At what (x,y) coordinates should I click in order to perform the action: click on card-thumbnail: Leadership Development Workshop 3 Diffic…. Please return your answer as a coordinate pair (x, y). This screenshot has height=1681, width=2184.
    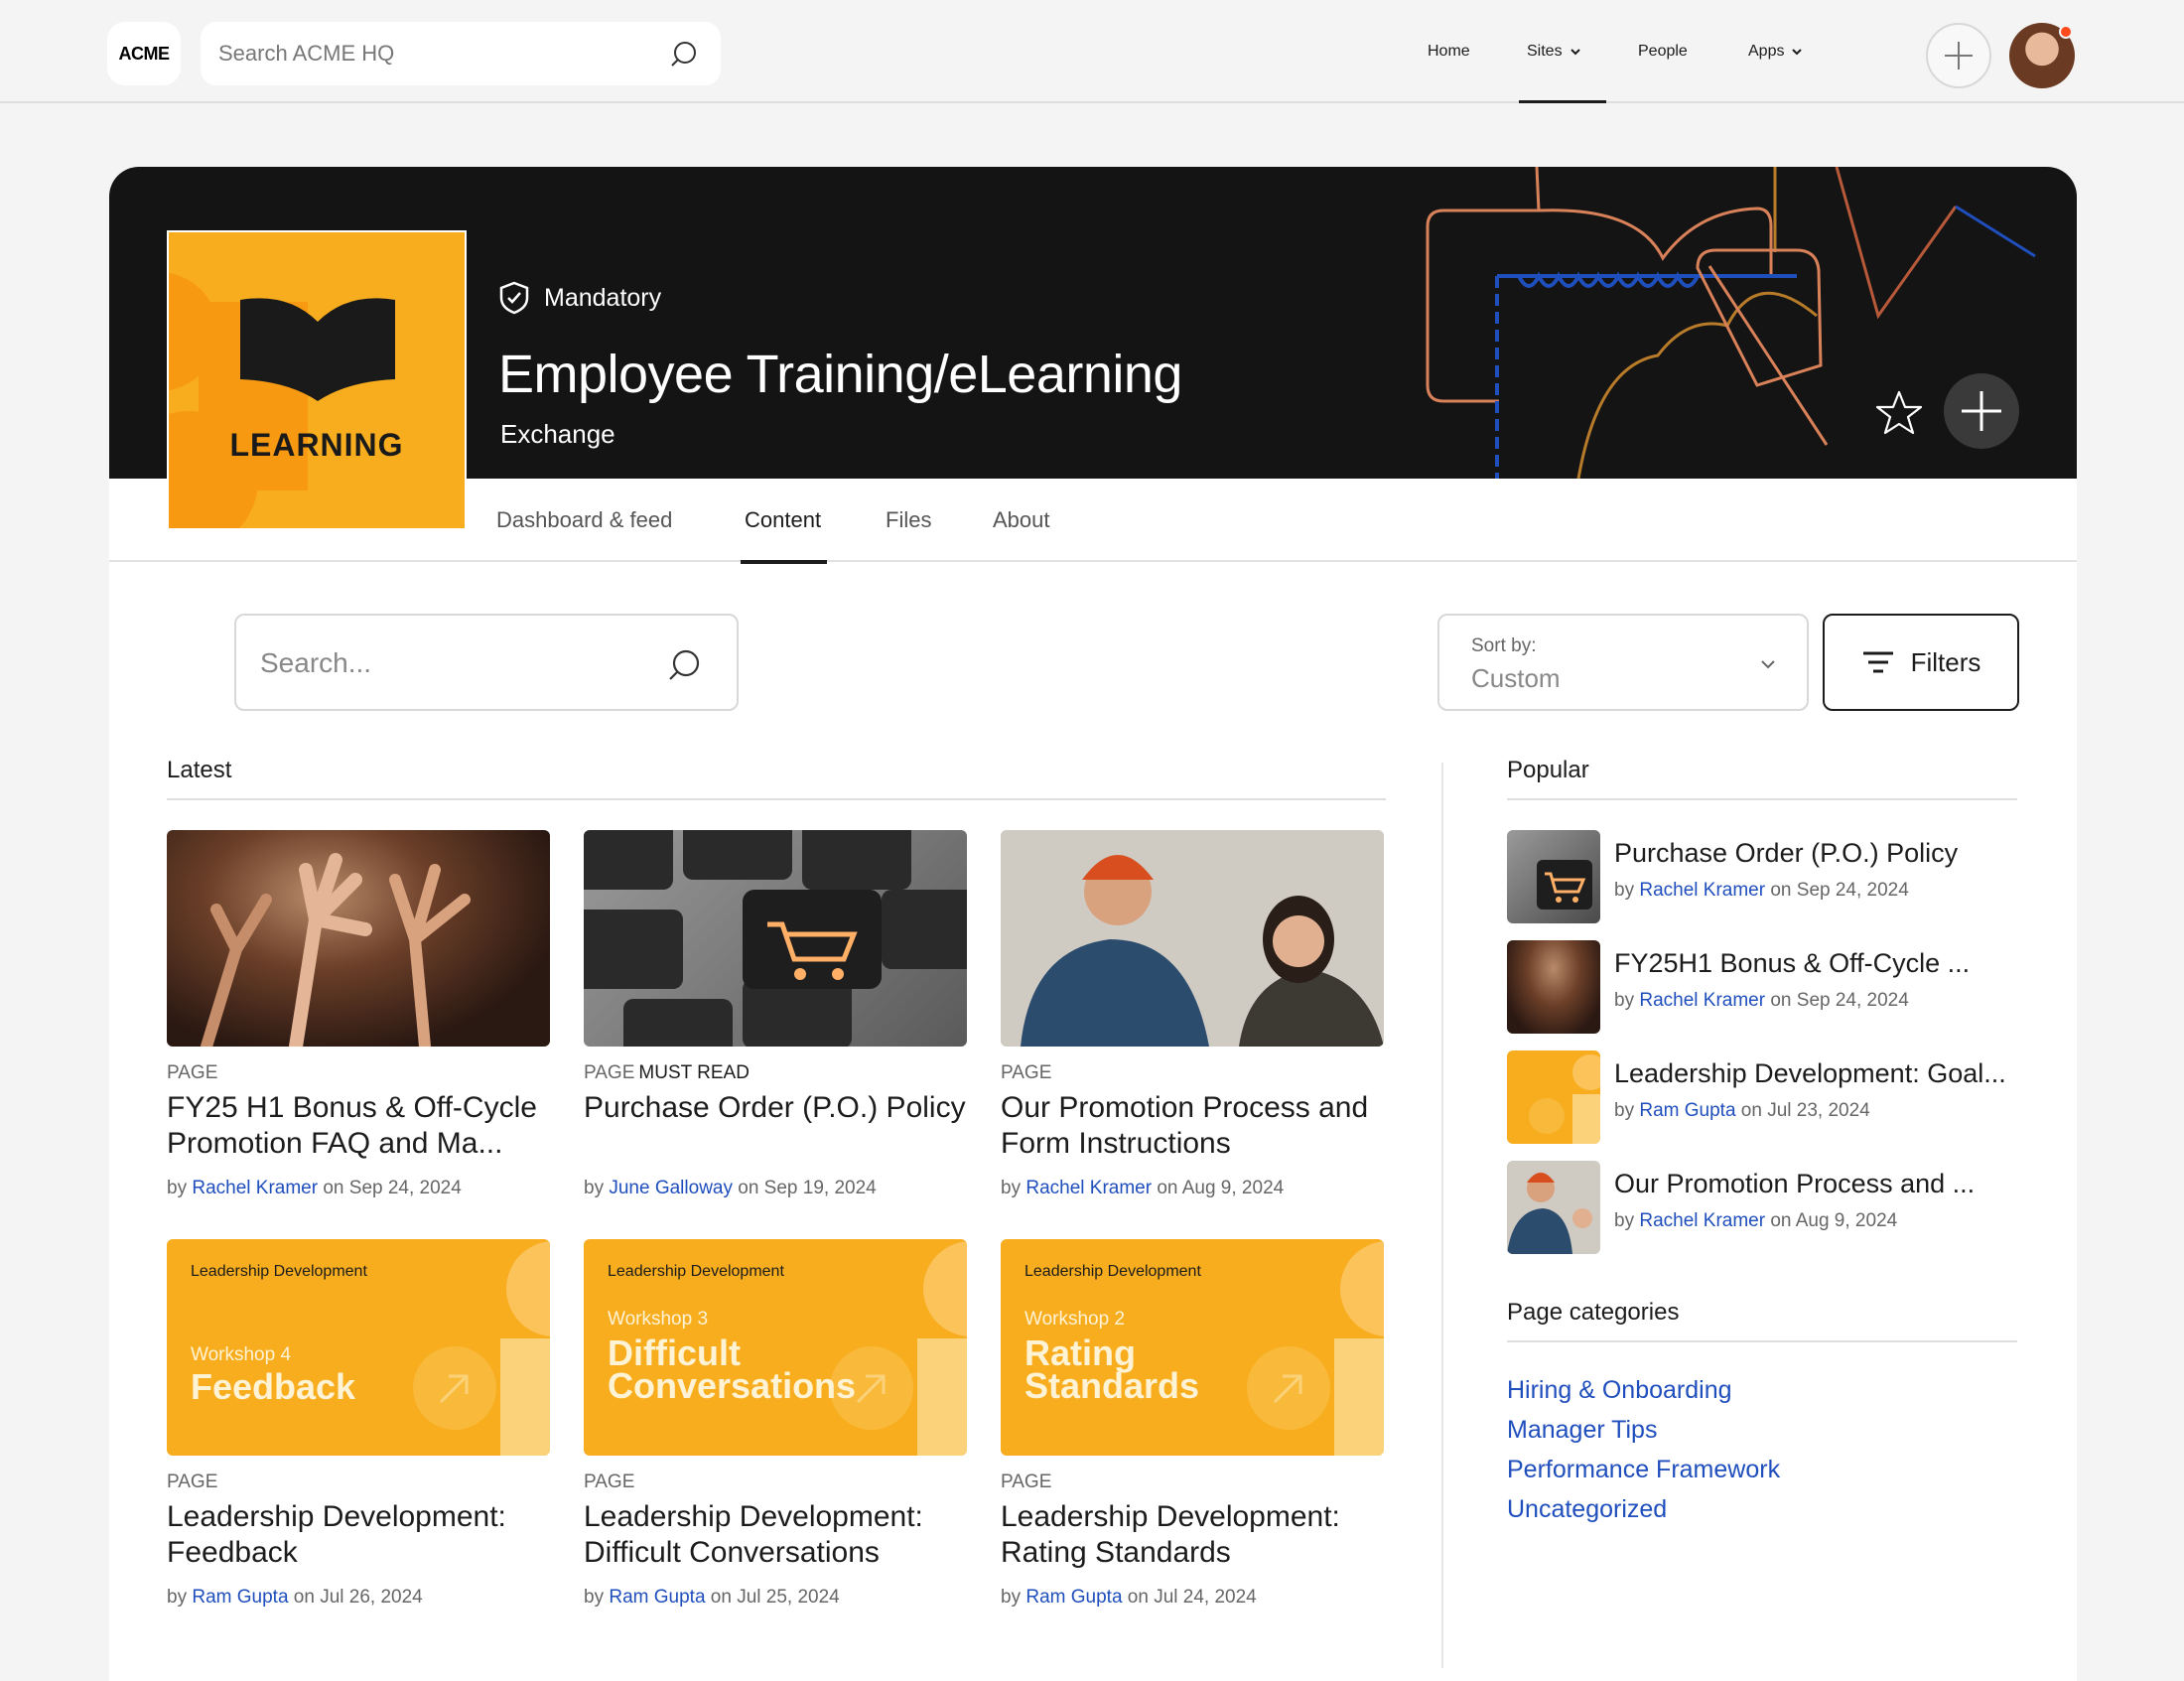
    Looking at the image, I should click on (775, 1347).